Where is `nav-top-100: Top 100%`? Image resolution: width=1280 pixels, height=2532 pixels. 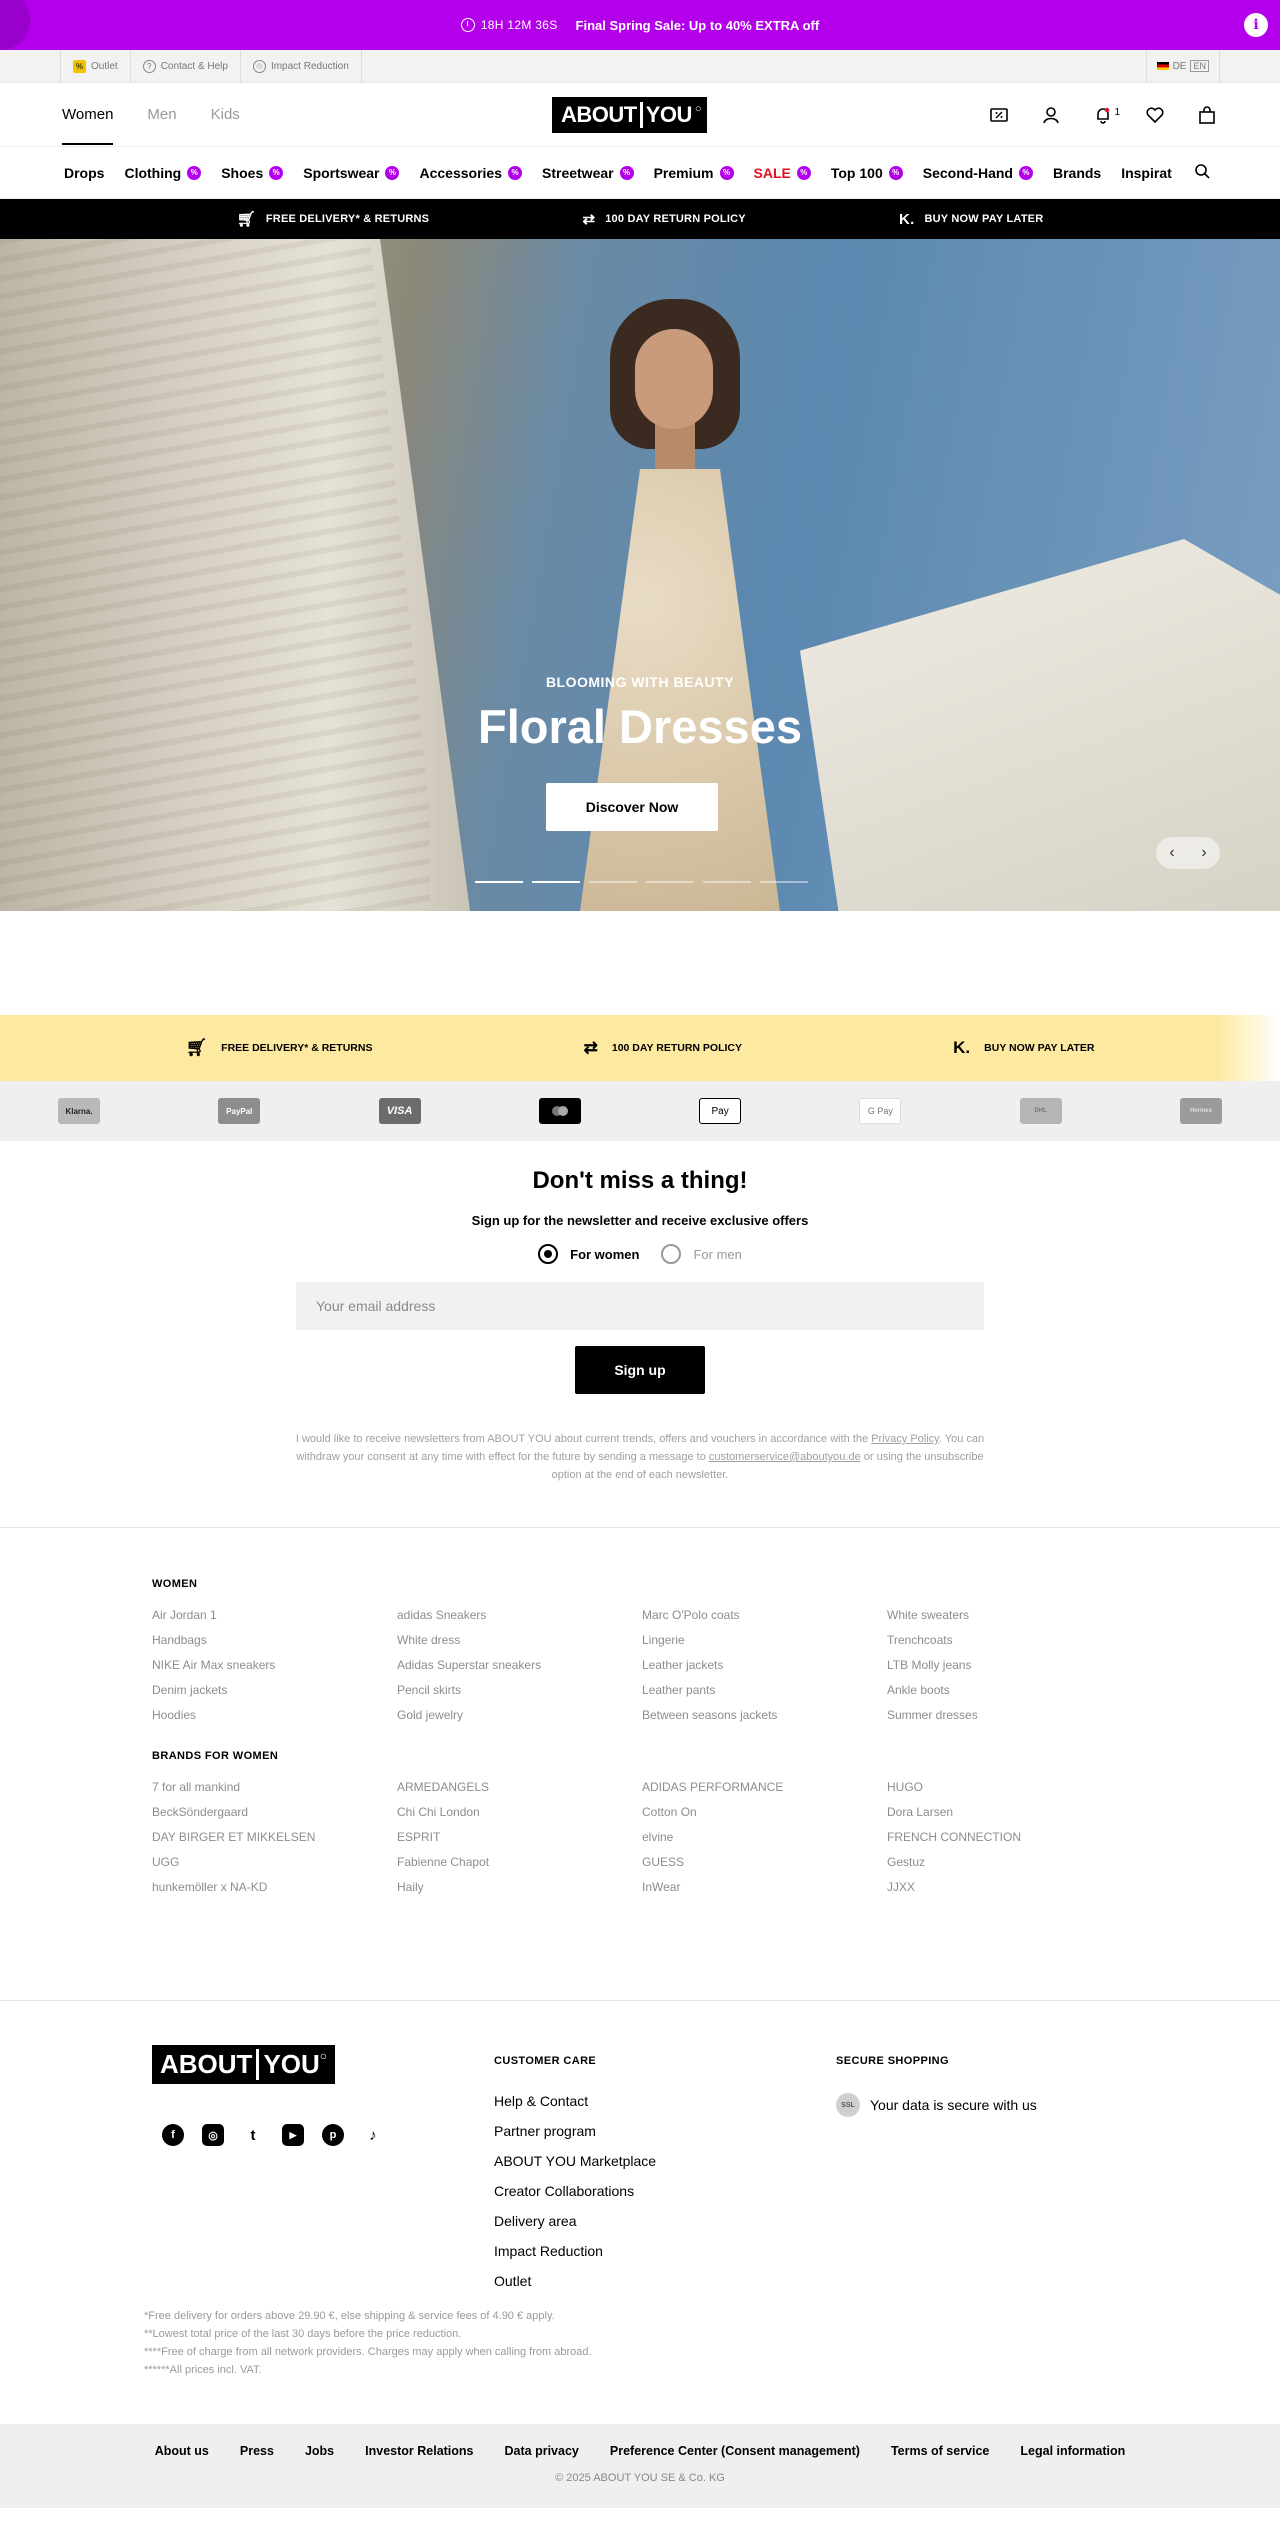
nav-top-100: Top 100% is located at coordinates (867, 173).